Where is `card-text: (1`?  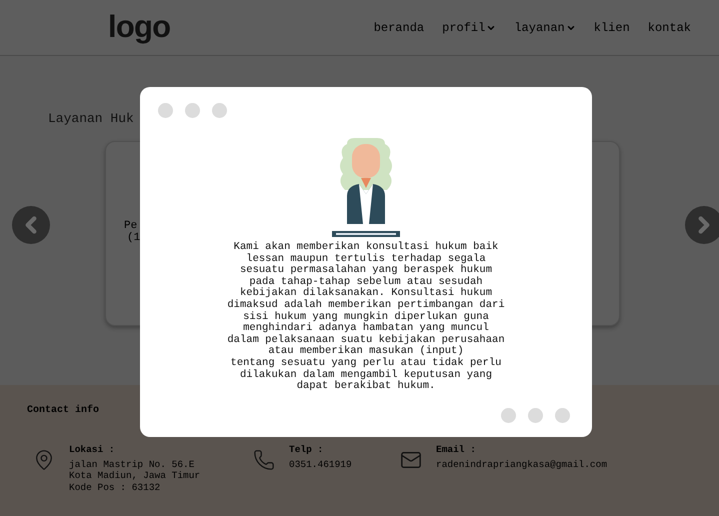
card-text: (1 is located at coordinates (133, 238).